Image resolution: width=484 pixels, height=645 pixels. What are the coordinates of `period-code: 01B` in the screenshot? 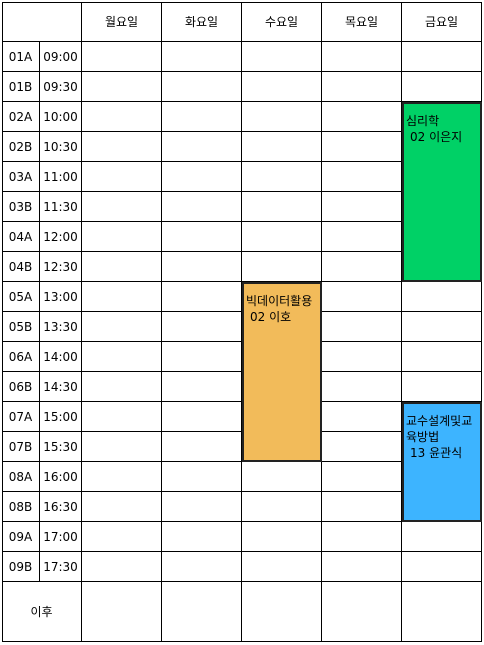 It's located at (21, 87).